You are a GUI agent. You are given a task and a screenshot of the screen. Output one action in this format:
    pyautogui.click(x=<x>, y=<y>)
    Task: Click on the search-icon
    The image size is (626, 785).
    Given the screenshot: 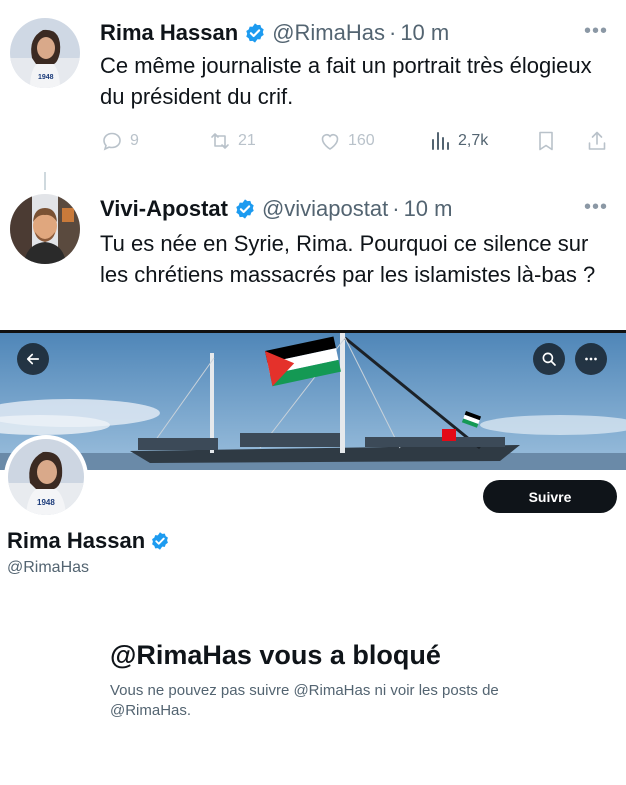 What is the action you would take?
    pyautogui.click(x=549, y=359)
    